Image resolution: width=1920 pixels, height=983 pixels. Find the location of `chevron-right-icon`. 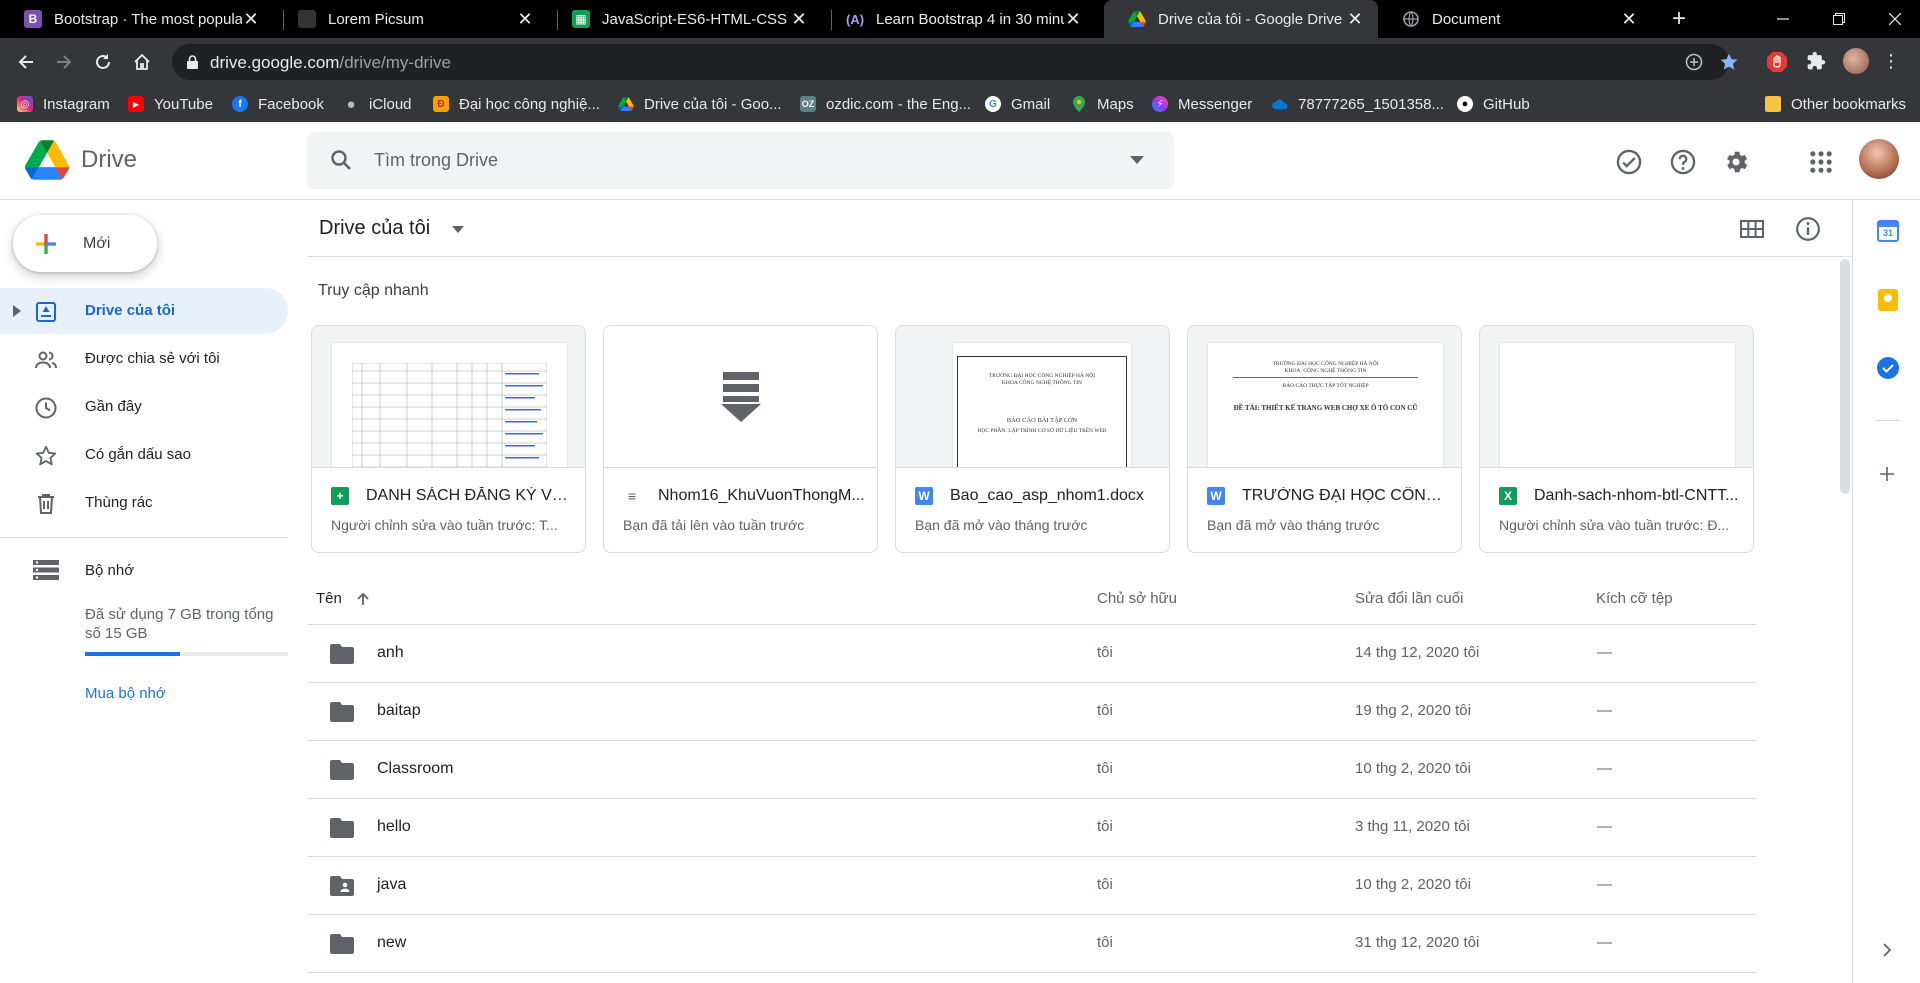

chevron-right-icon is located at coordinates (1887, 950).